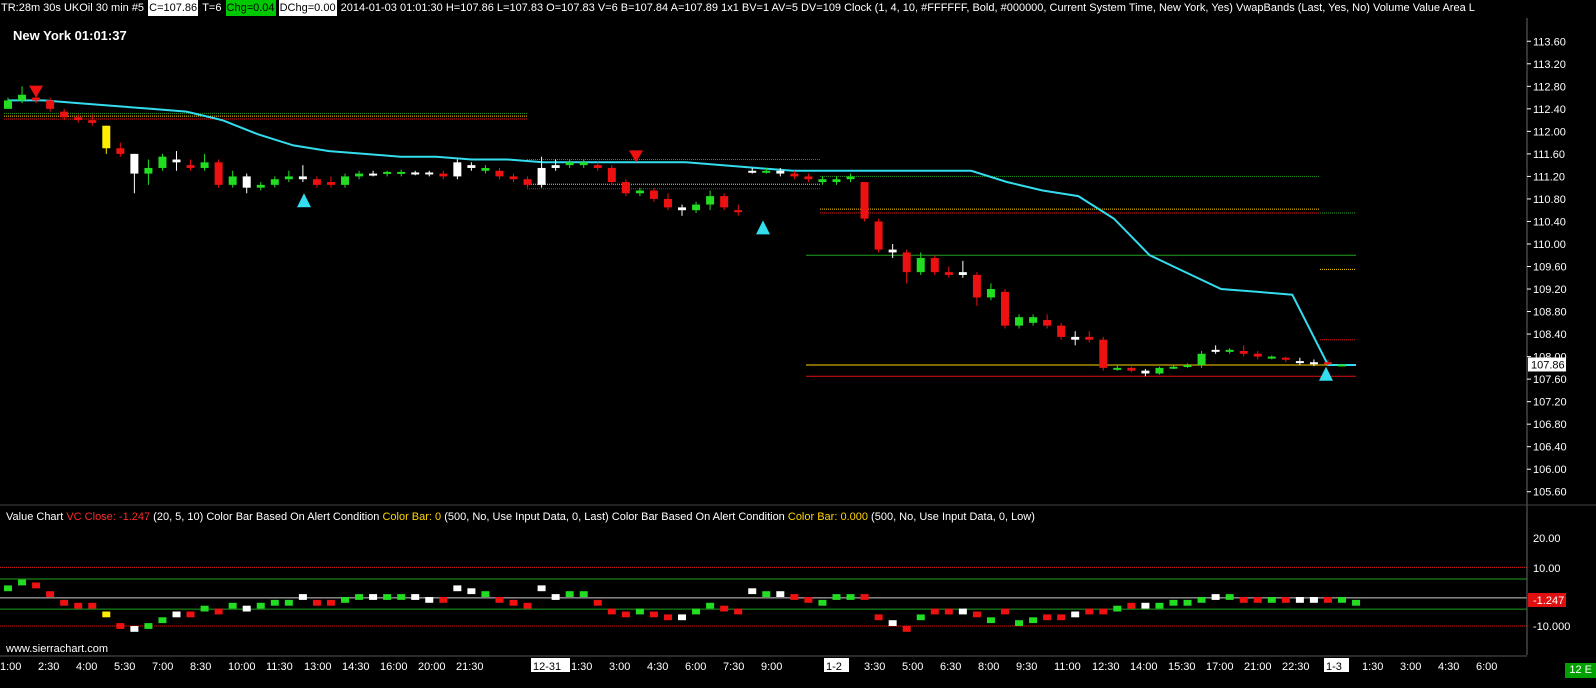 Image resolution: width=1596 pixels, height=688 pixels. What do you see at coordinates (318, 667) in the screenshot?
I see `time-tick-label: 13:00` at bounding box center [318, 667].